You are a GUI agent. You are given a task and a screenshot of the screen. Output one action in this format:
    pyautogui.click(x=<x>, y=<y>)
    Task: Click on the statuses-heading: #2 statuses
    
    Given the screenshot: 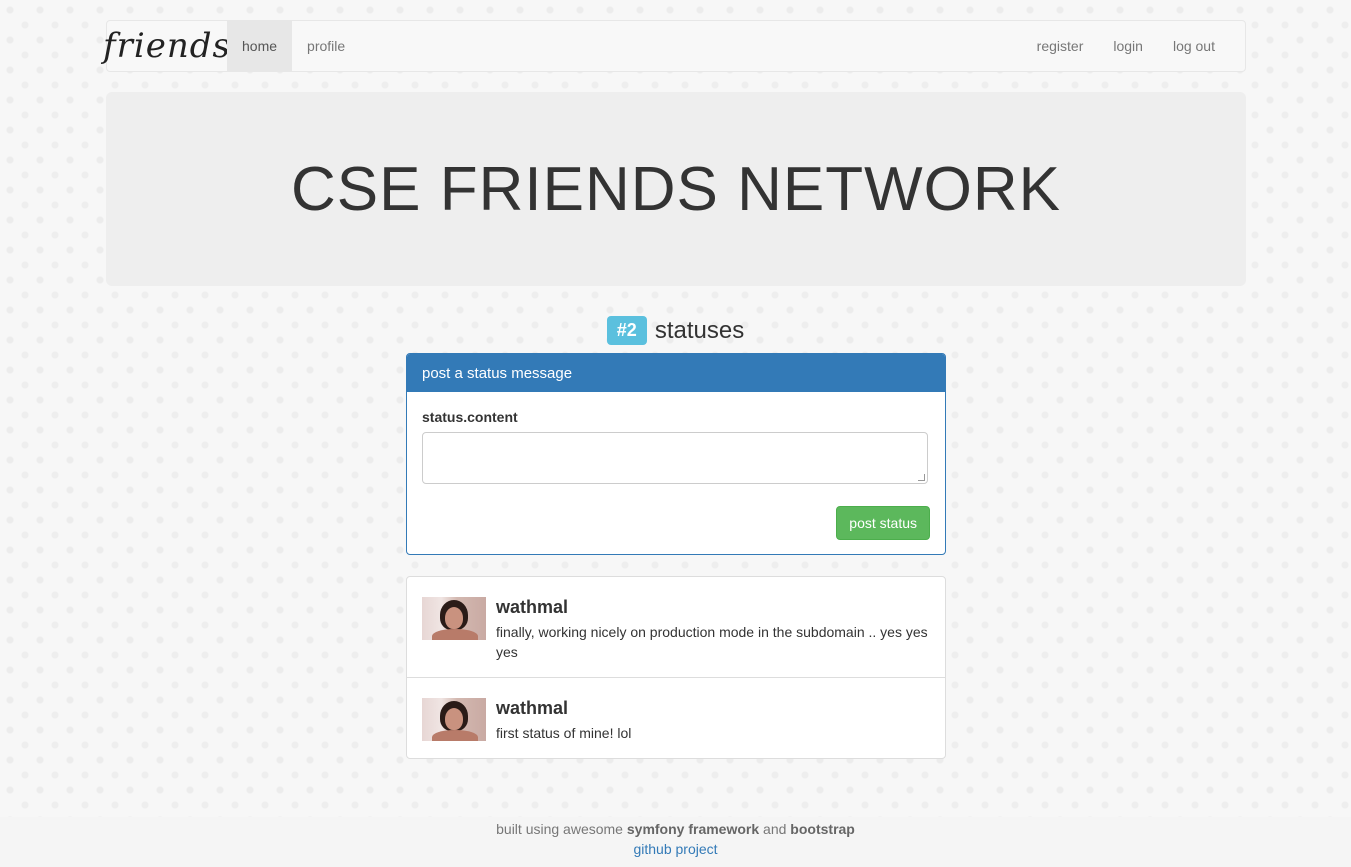 What is the action you would take?
    pyautogui.click(x=675, y=330)
    